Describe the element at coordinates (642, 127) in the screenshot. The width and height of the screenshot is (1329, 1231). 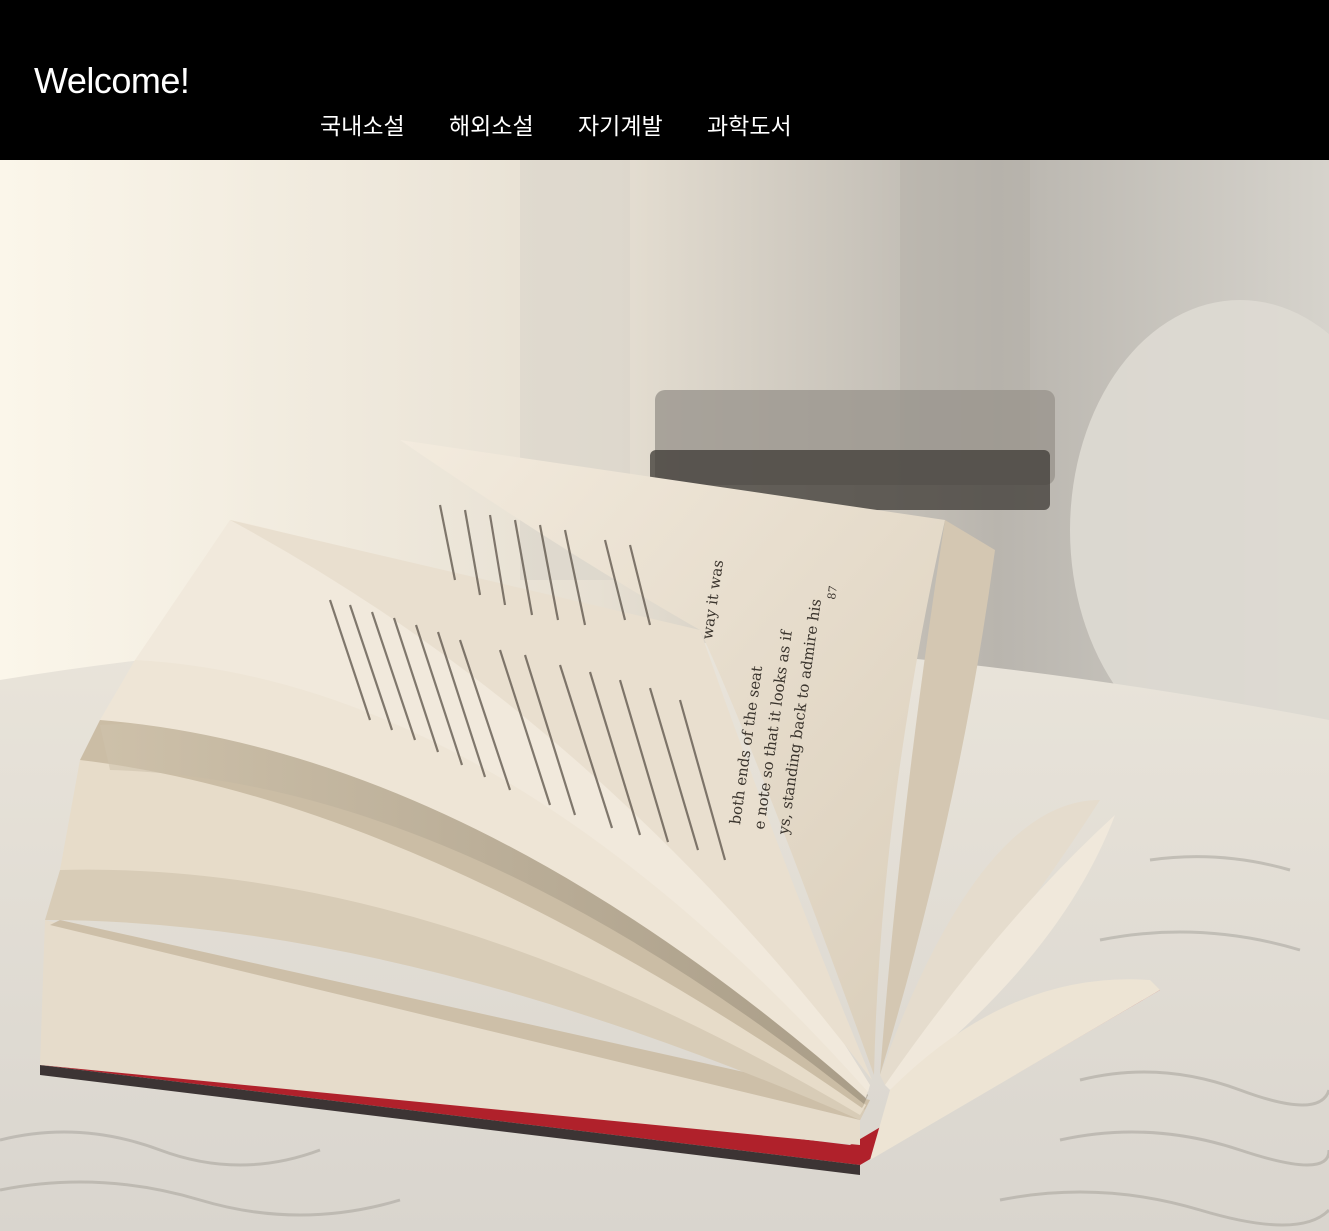
I see `nav-item-self-improvement: 자기계발` at that location.